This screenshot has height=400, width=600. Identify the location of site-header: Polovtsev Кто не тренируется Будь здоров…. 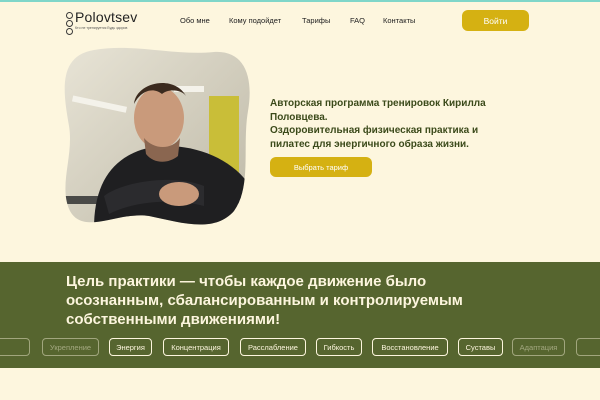
(300, 19).